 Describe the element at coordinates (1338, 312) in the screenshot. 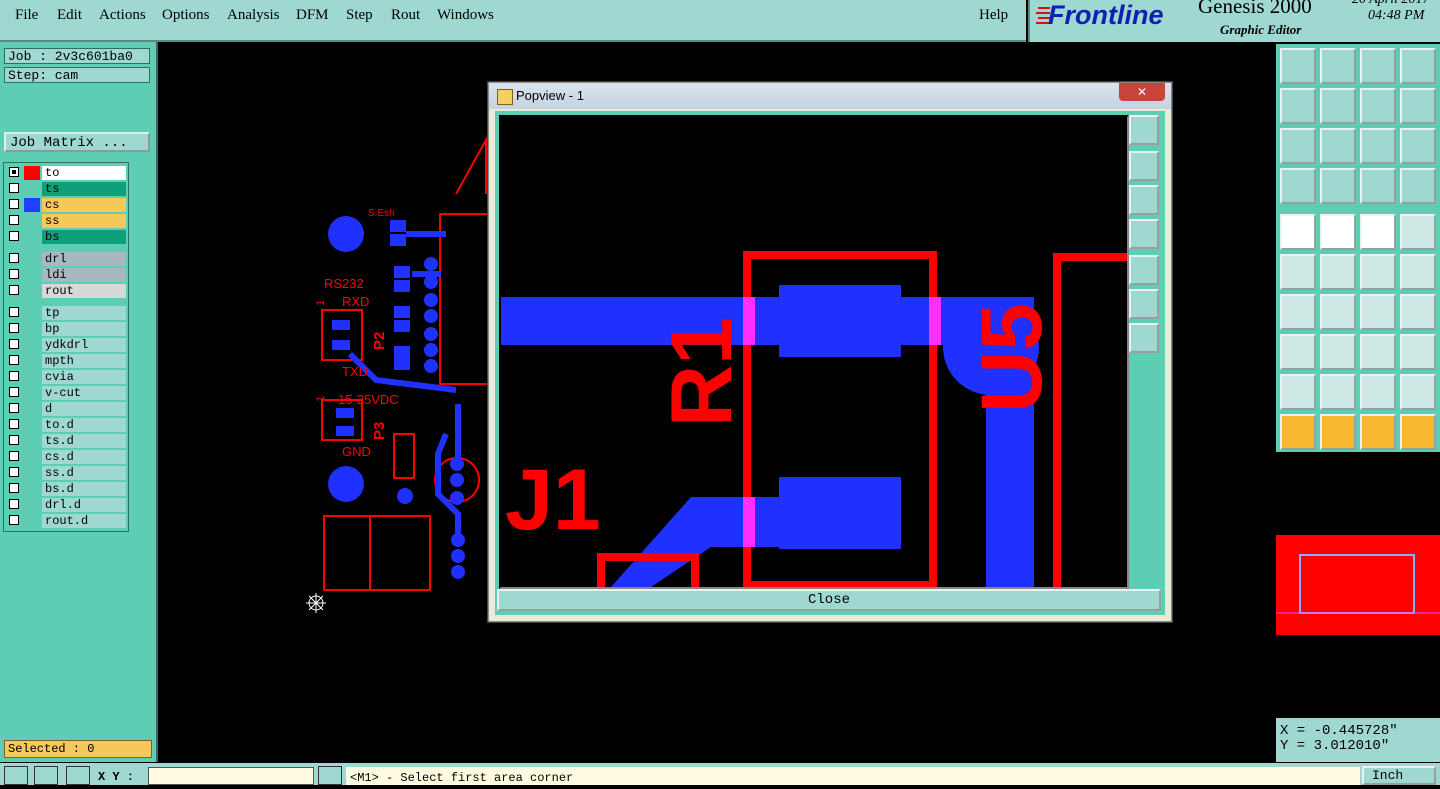

I see `line-draw-icon` at that location.